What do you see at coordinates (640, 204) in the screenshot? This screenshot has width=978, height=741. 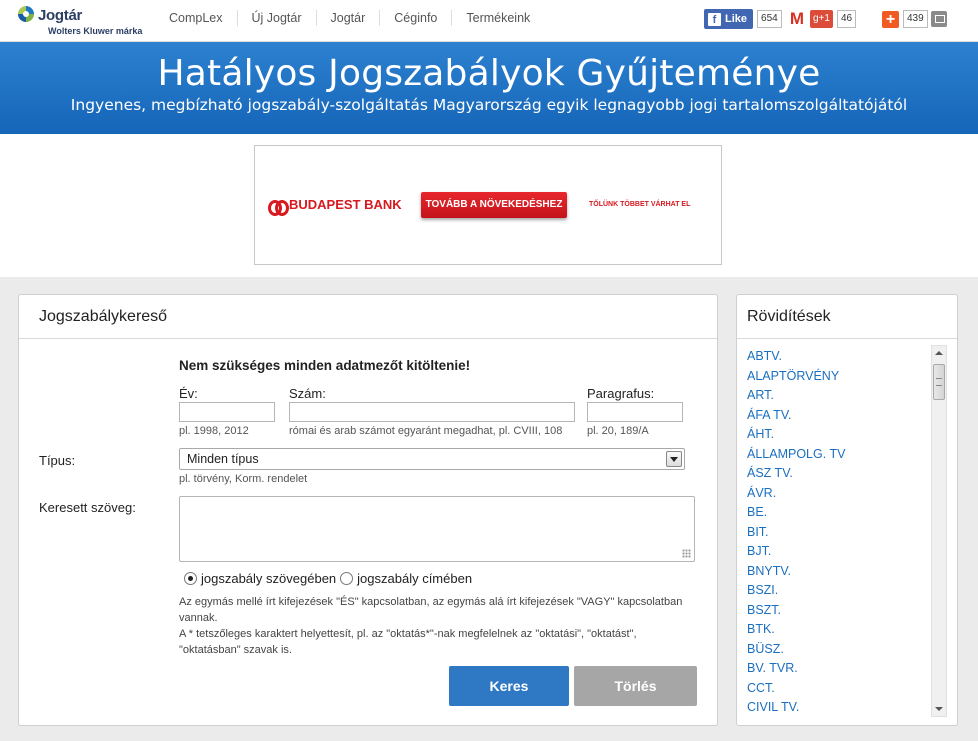 I see `ad-tagline: TŐLÜNK TÖBBET VÁRHAT EL` at bounding box center [640, 204].